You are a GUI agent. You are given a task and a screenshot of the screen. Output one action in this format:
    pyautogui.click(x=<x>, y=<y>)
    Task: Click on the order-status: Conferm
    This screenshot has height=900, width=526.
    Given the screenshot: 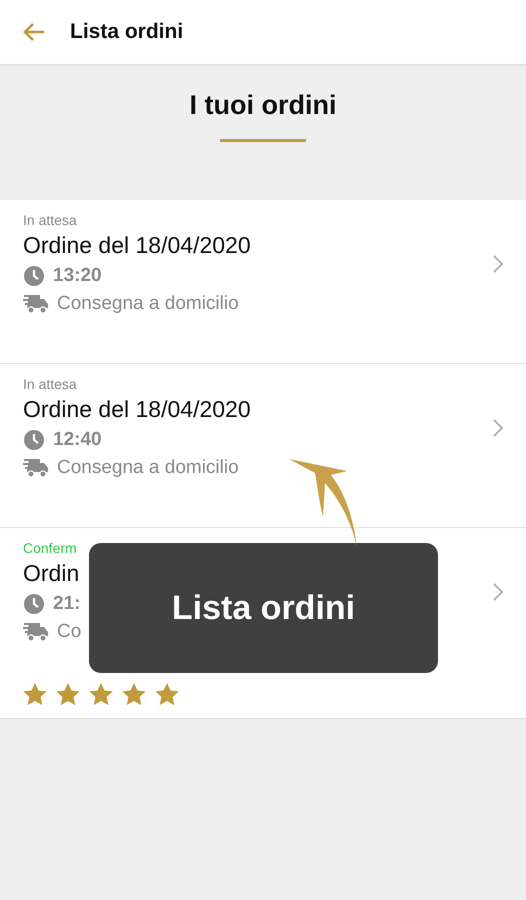 What is the action you would take?
    pyautogui.click(x=50, y=548)
    